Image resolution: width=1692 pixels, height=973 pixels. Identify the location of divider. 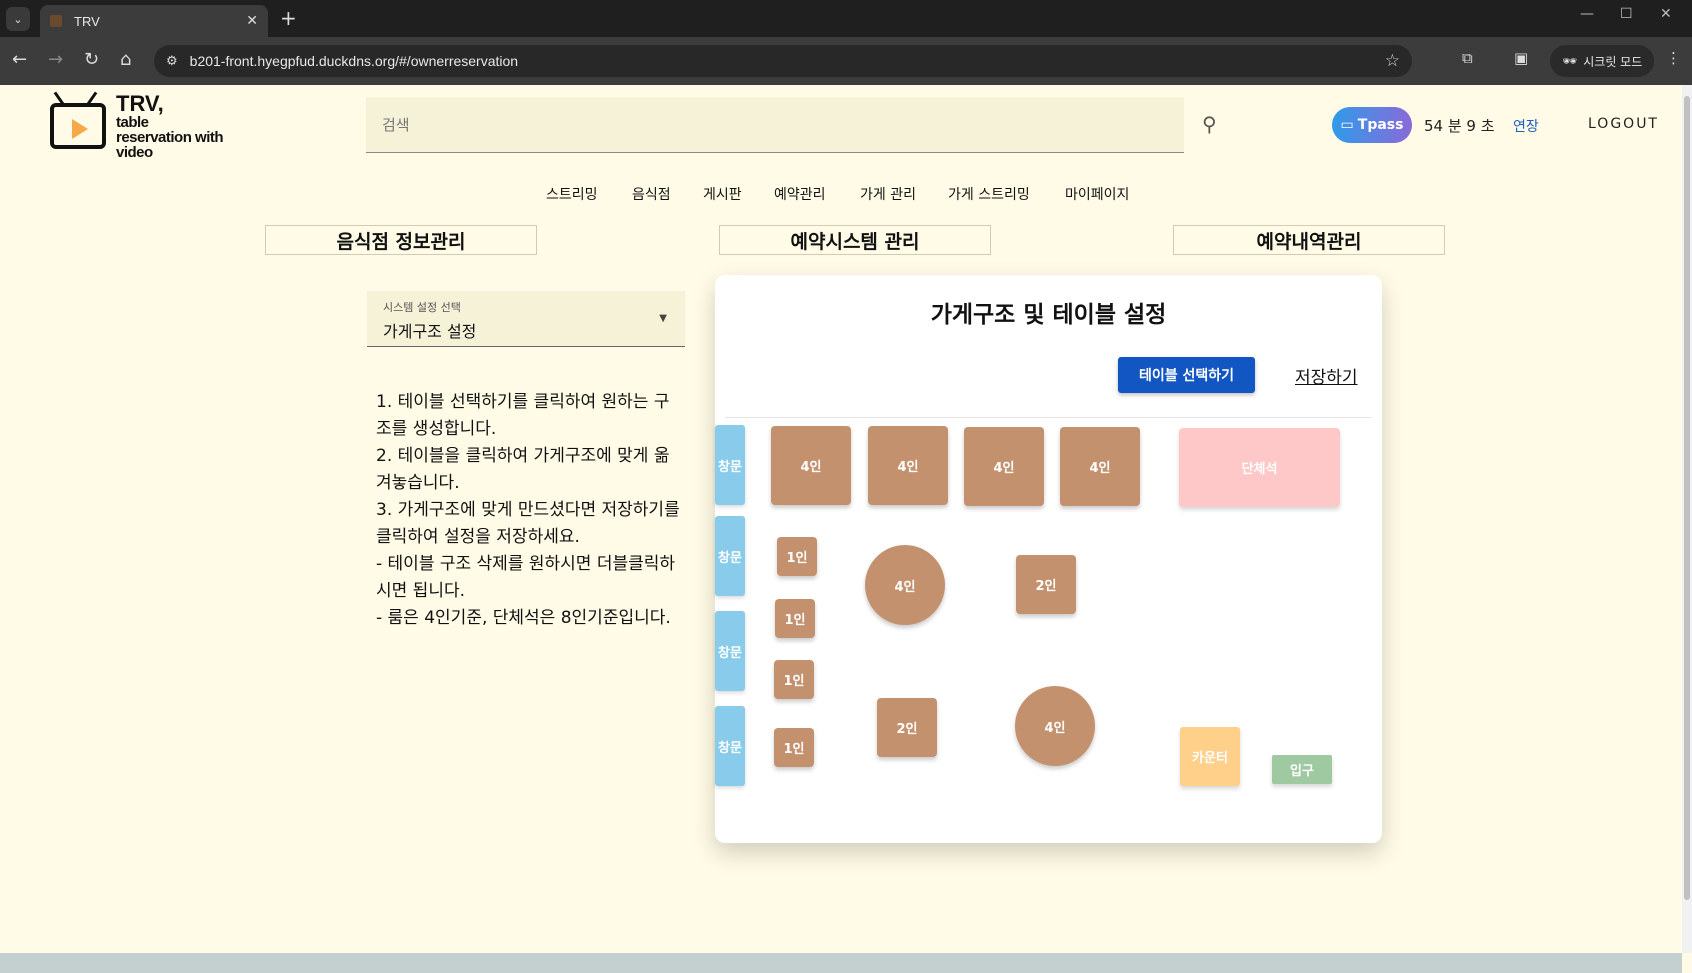
(1048, 417).